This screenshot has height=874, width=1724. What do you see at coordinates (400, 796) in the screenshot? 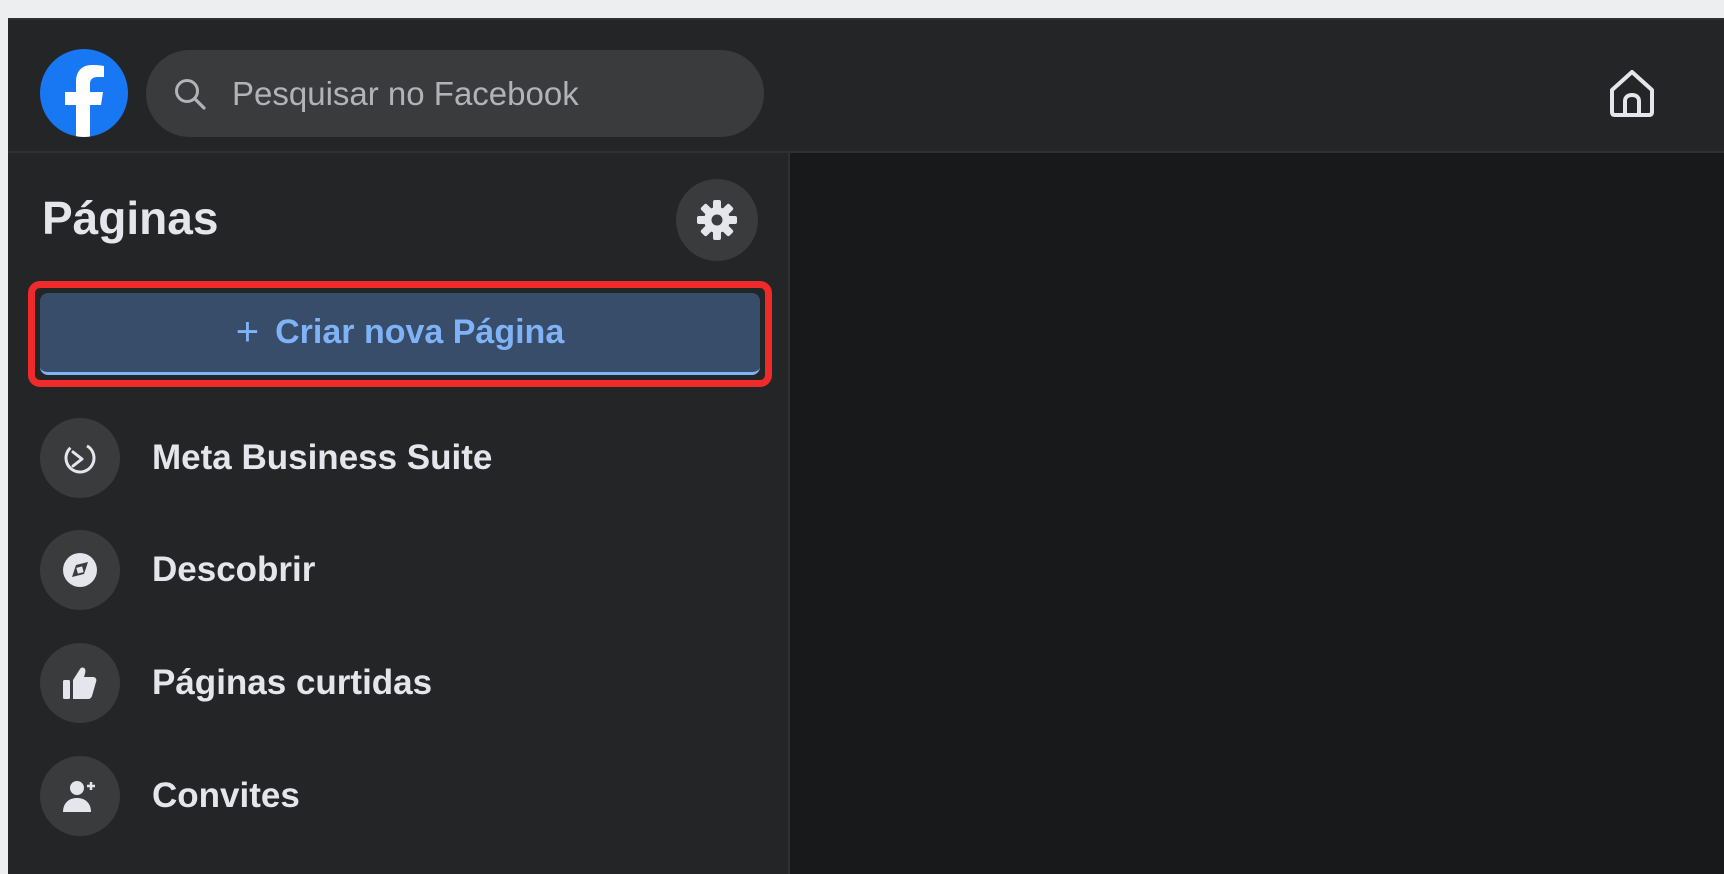
I see `sidebar-item-convites: Convites` at bounding box center [400, 796].